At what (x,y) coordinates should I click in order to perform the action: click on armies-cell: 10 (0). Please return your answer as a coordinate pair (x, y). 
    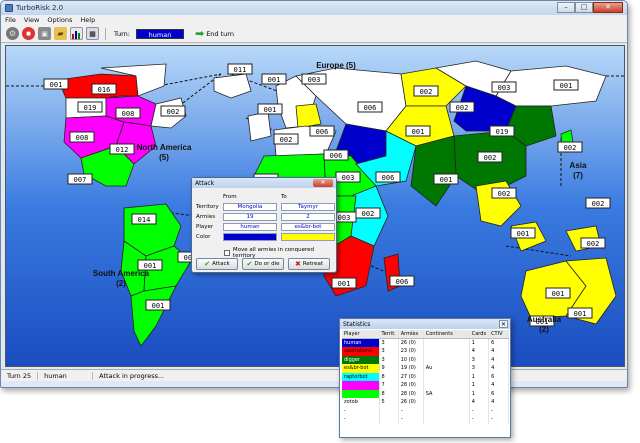
    Looking at the image, I should click on (411, 359).